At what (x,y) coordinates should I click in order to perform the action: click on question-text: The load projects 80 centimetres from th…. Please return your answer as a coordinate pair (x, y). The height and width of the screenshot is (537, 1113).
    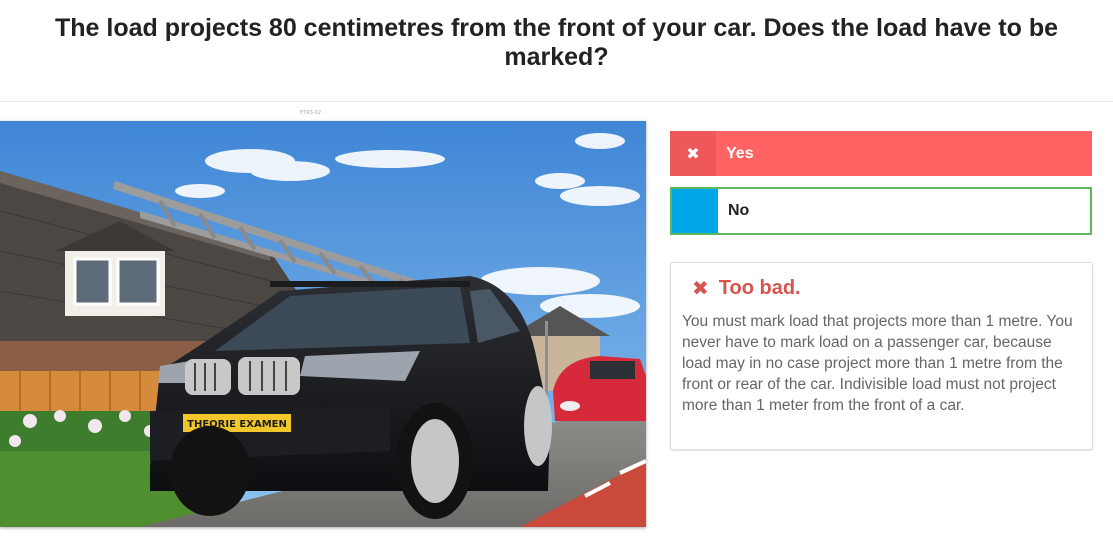
    Looking at the image, I should click on (556, 42).